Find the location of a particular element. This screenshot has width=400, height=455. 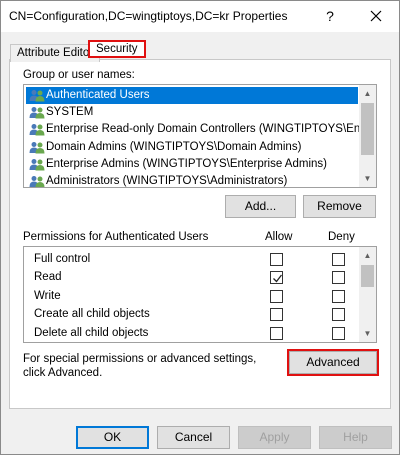

list-item: Authenticated Users is located at coordinates (192, 95).